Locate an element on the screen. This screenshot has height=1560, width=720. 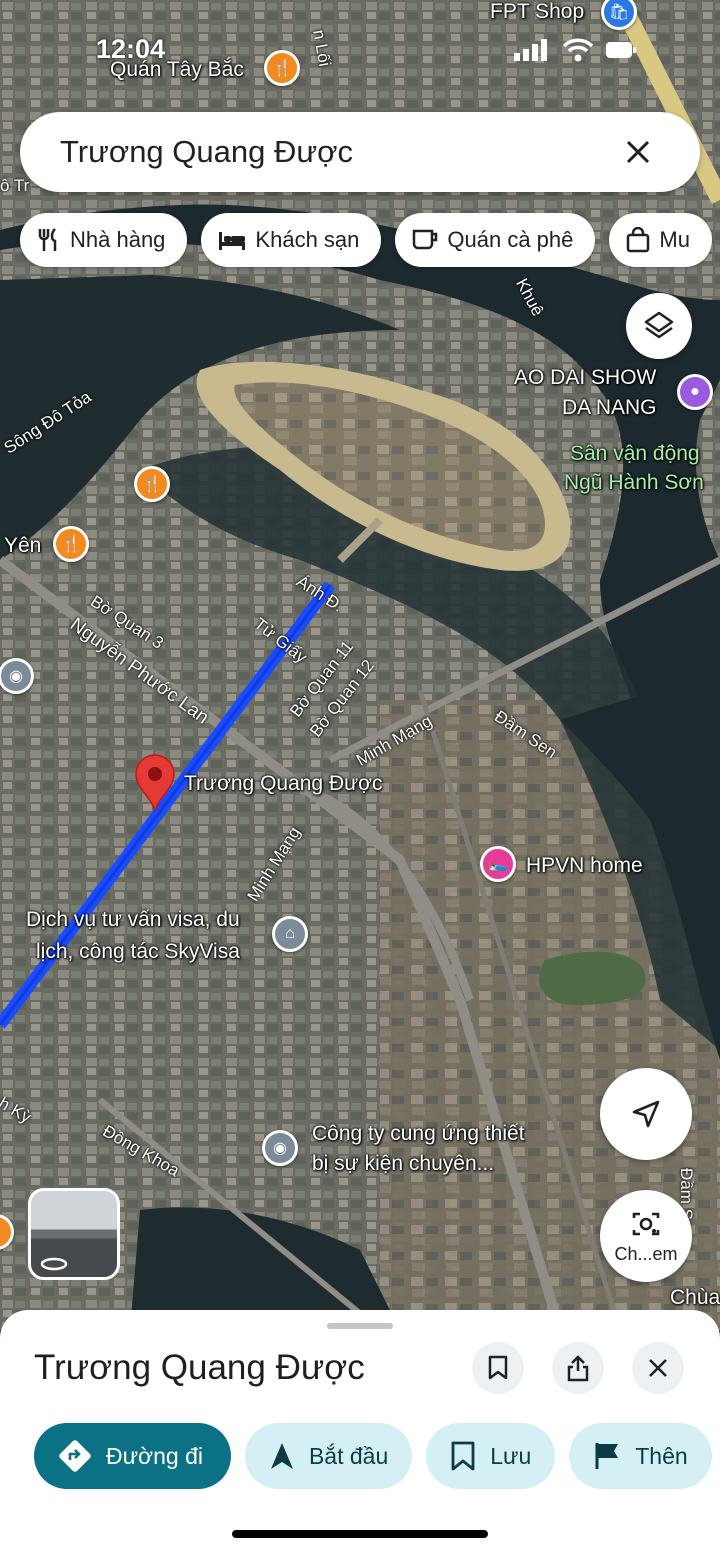
share-icon is located at coordinates (578, 1368).